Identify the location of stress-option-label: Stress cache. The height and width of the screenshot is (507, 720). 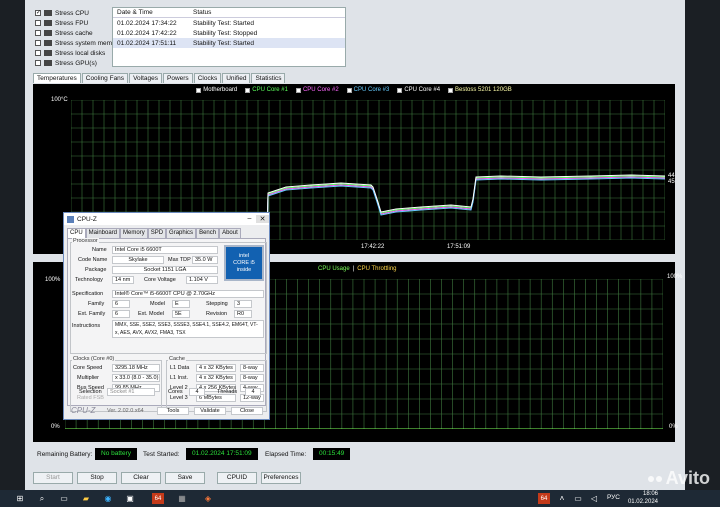
(74, 33).